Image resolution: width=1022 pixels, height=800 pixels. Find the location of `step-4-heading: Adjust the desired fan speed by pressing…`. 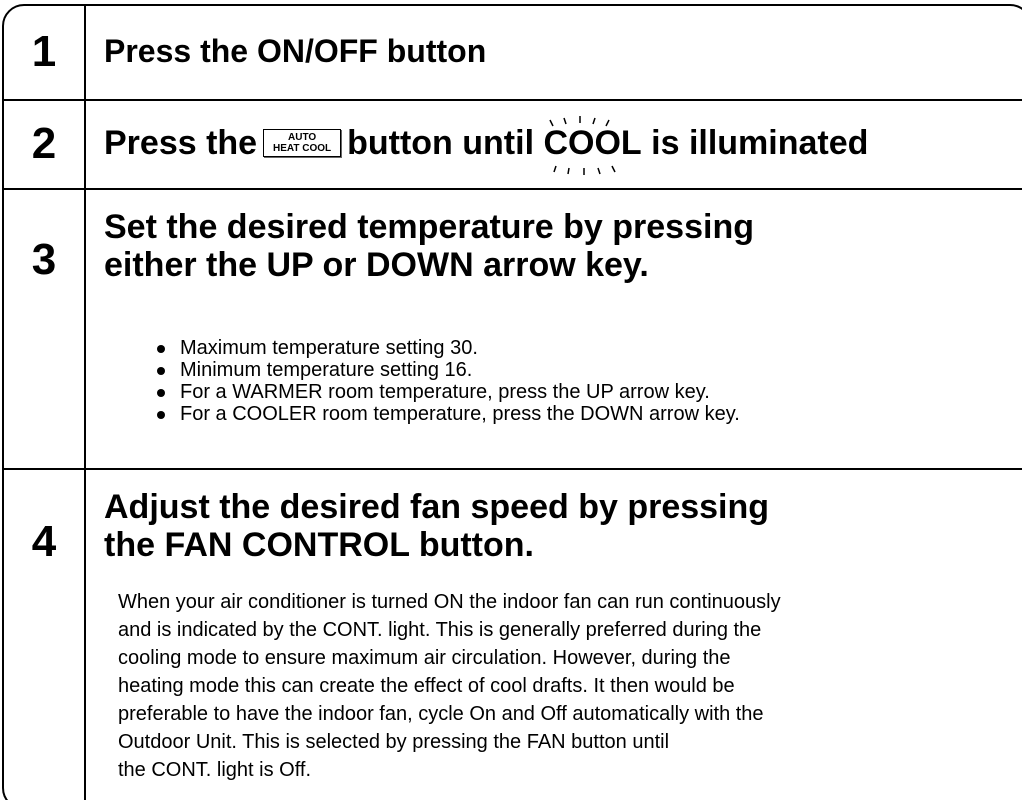

step-4-heading: Adjust the desired fan speed by pressing… is located at coordinates (436, 526).